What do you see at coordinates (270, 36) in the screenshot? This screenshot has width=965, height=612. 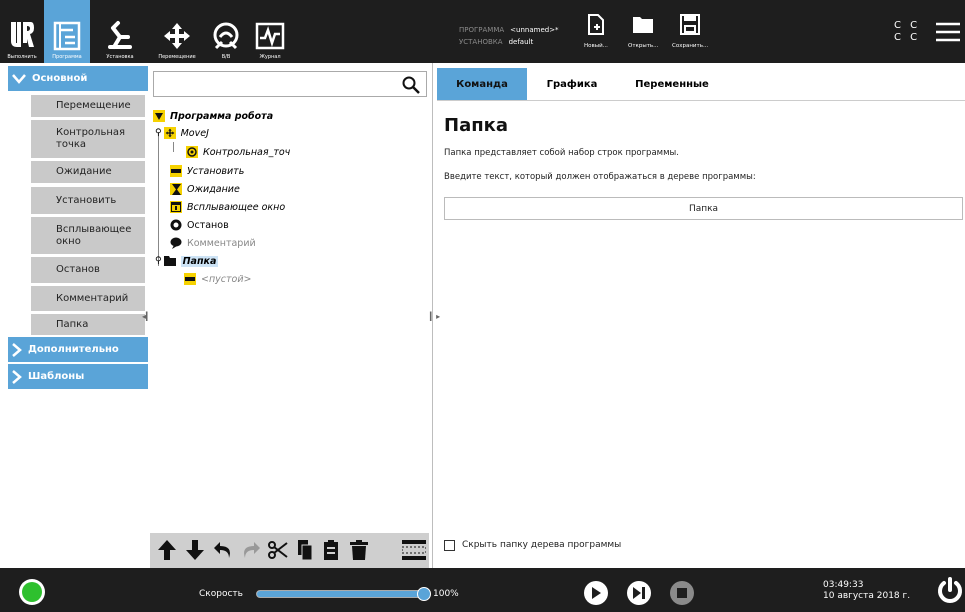 I see `log-icon` at bounding box center [270, 36].